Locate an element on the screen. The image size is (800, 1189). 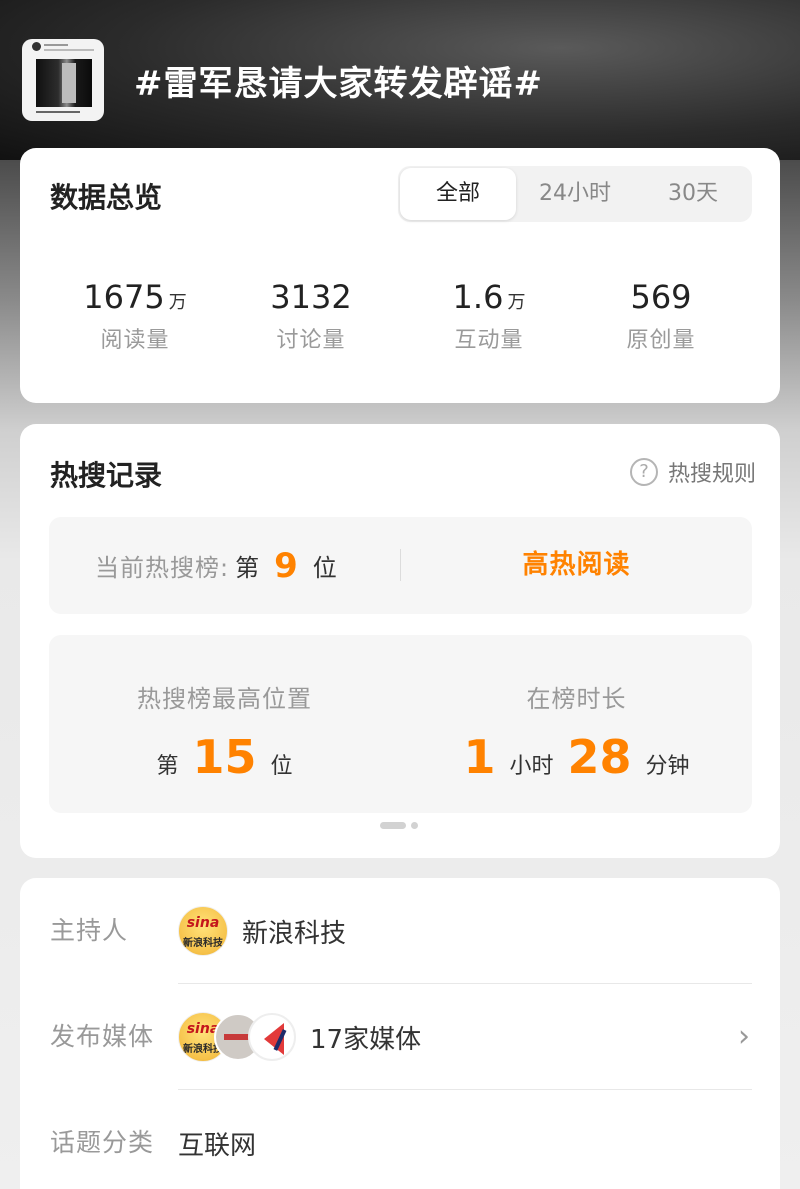
best-rank-value: 15 is located at coordinates (224, 757).